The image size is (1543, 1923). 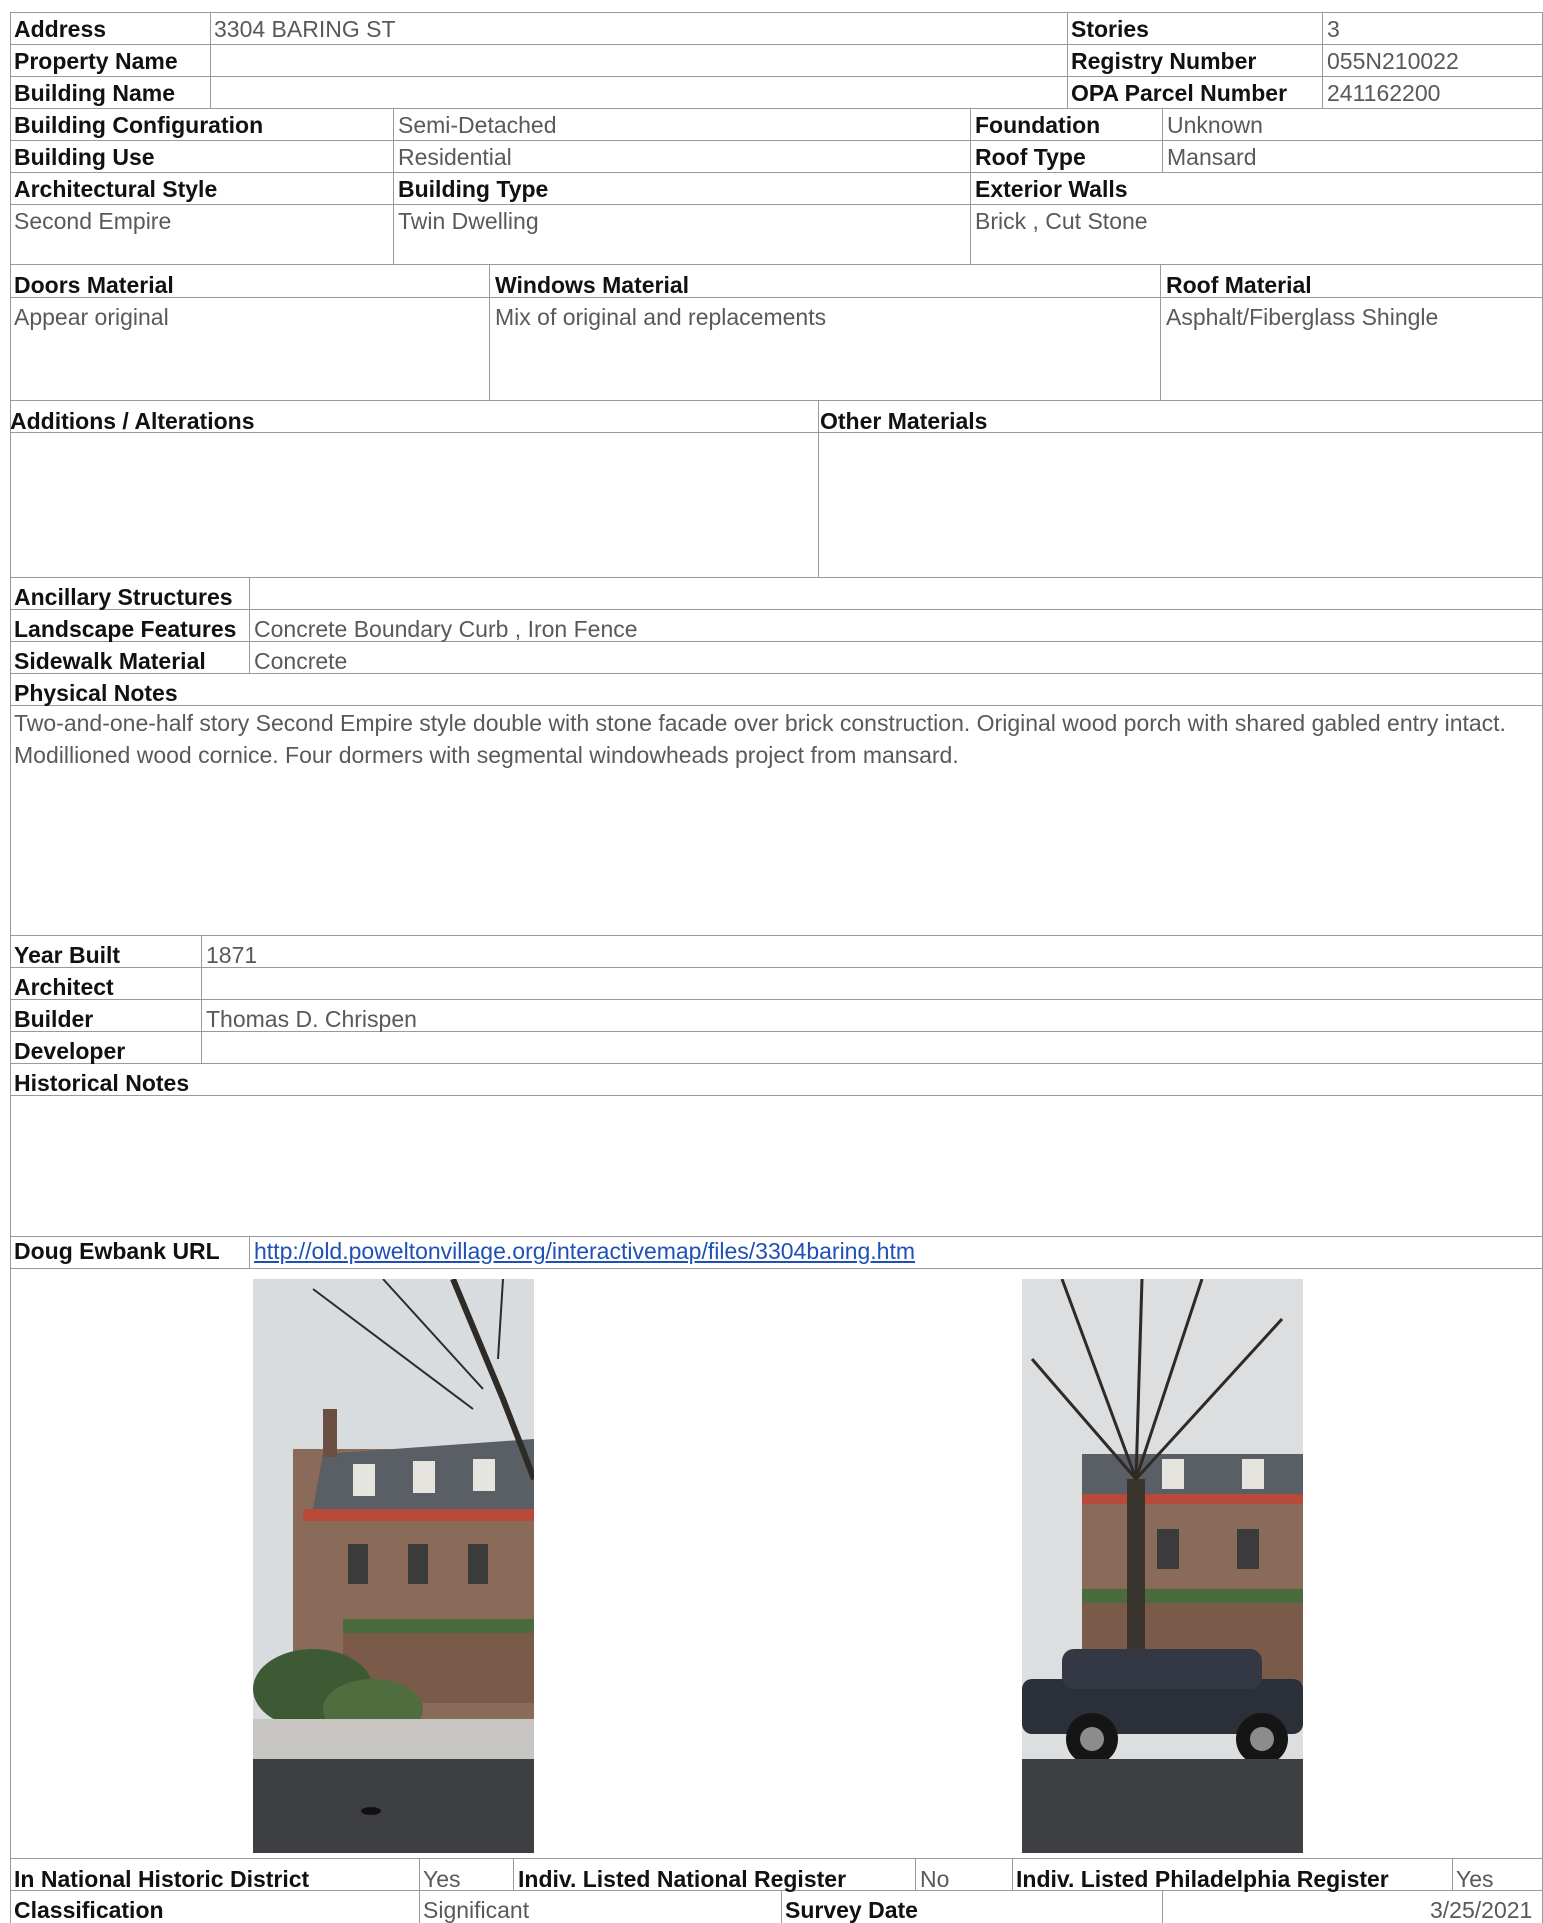 I want to click on roof-material-value: Asphalt/Fiberglass Shingle, so click(x=1302, y=317).